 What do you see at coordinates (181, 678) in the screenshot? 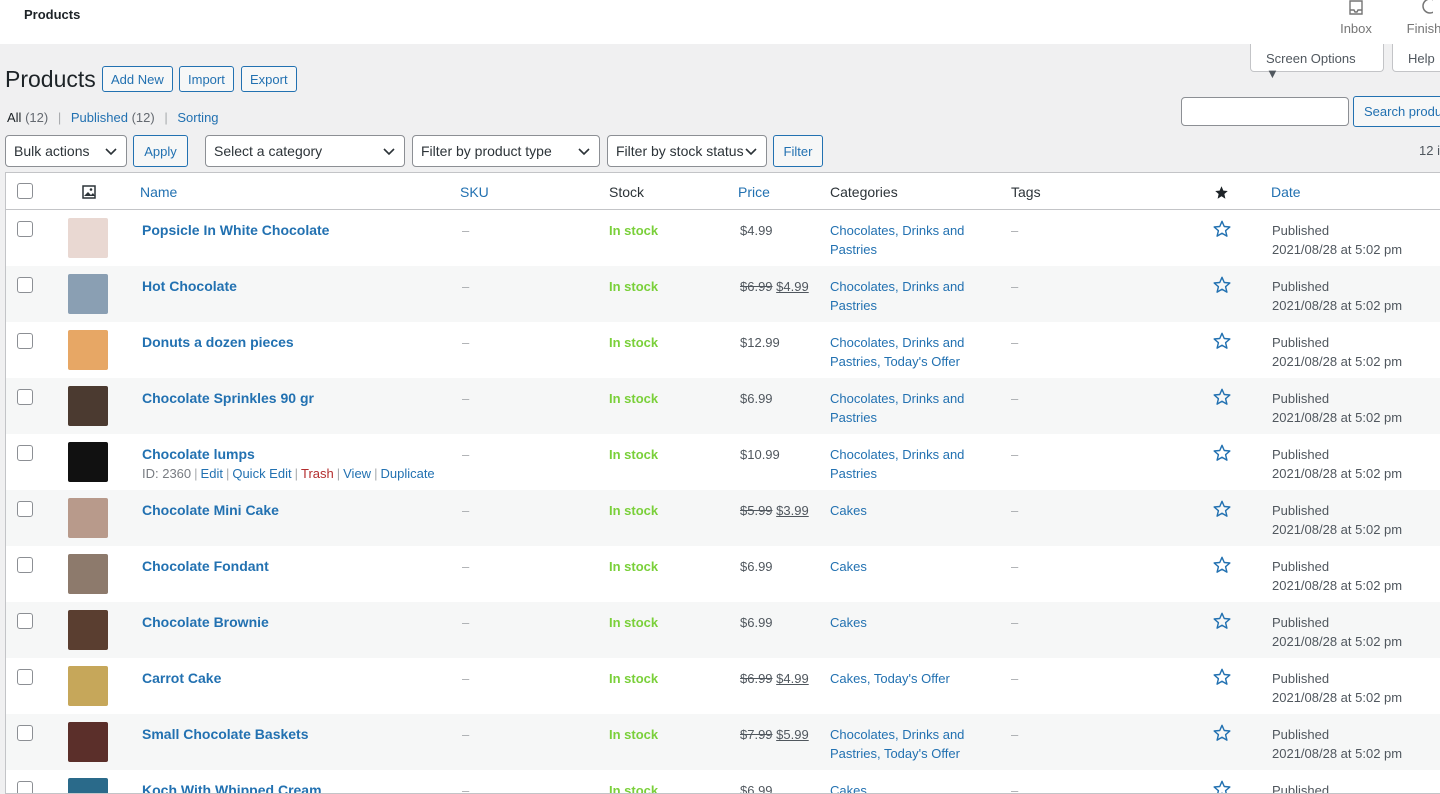
I see `product-name-link: Carrot Cake` at bounding box center [181, 678].